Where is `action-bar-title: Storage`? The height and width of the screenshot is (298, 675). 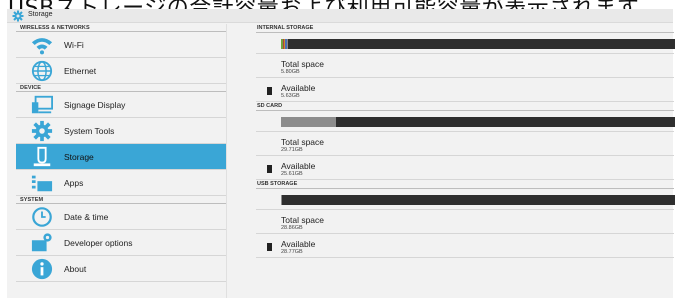 action-bar-title: Storage is located at coordinates (40, 14).